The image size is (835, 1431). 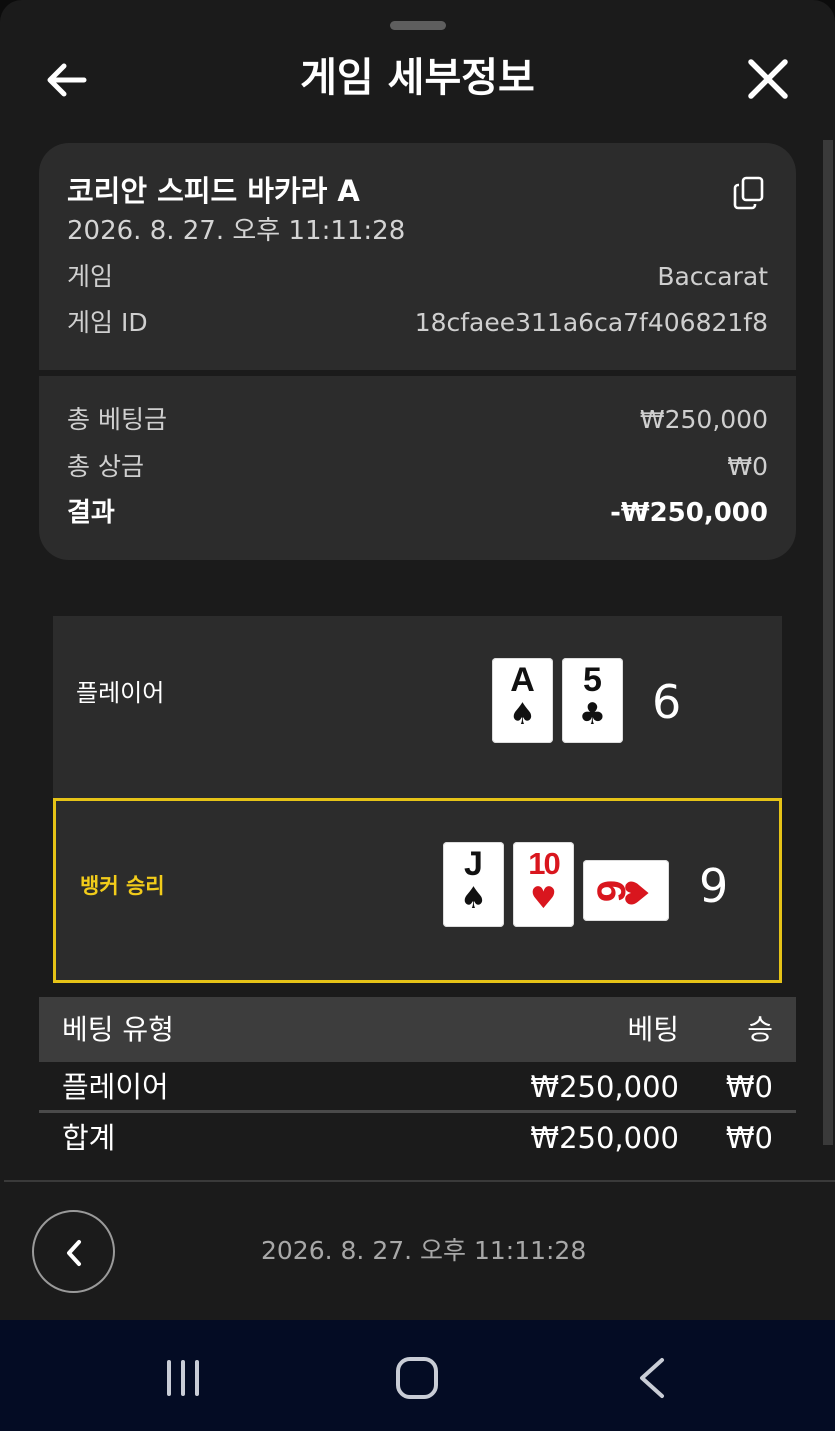 What do you see at coordinates (115, 1087) in the screenshot?
I see `bet-row-type: 플레이어` at bounding box center [115, 1087].